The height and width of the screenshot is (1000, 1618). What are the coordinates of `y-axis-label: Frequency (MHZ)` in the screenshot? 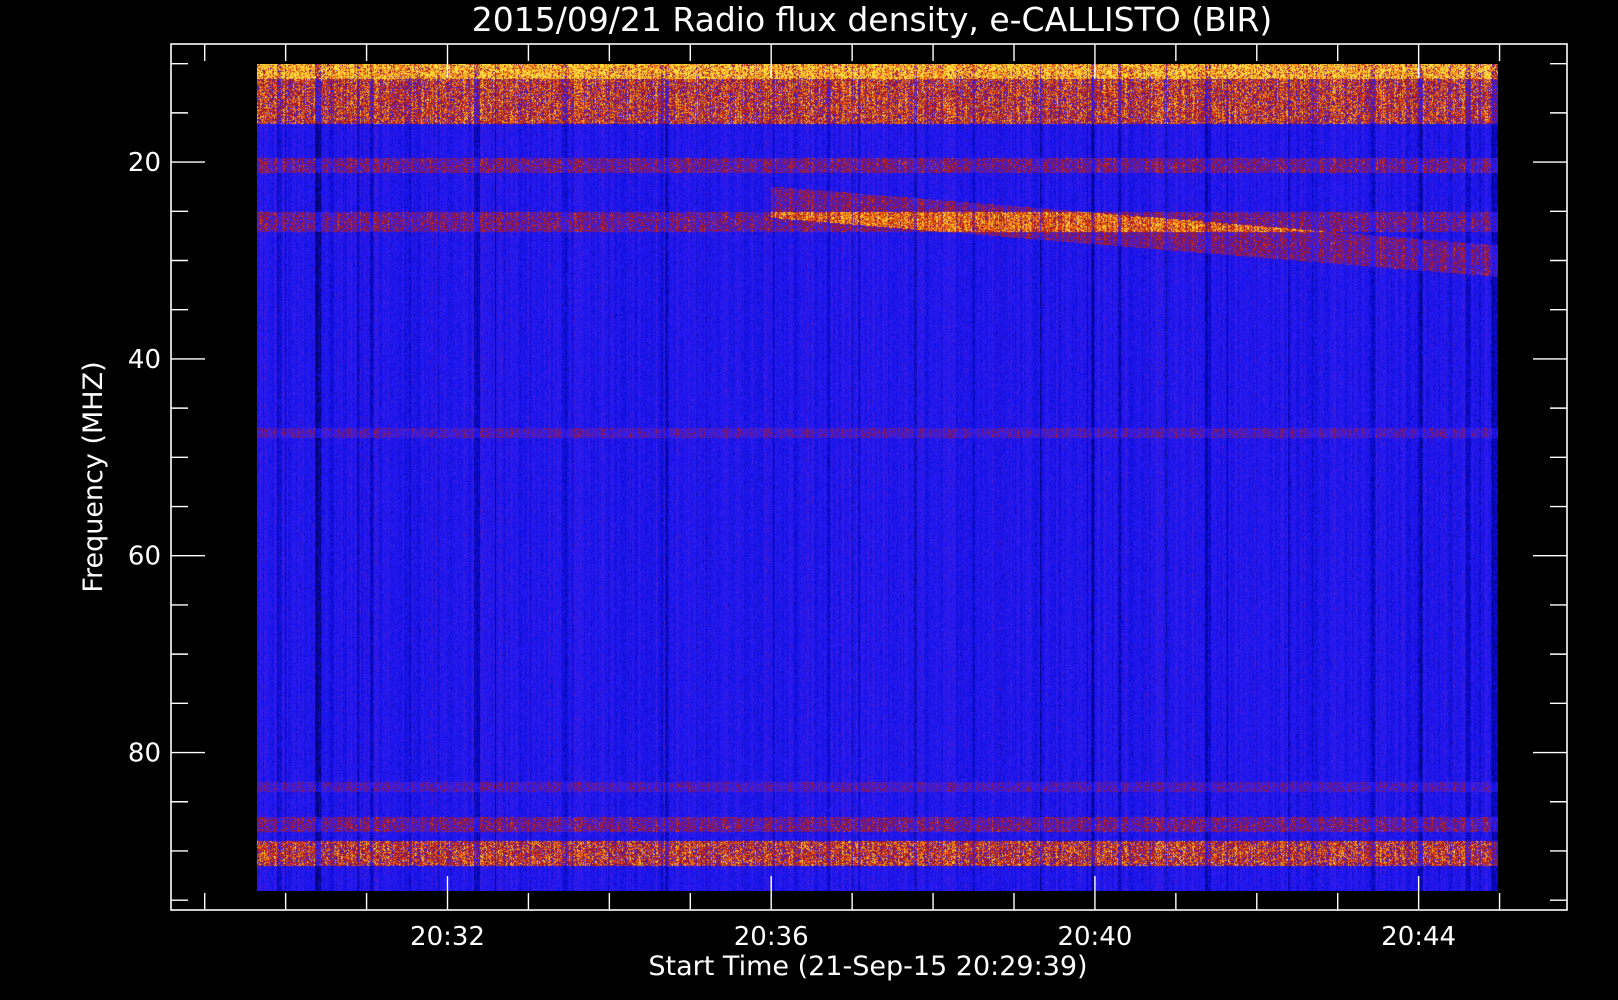 It's located at (93, 476).